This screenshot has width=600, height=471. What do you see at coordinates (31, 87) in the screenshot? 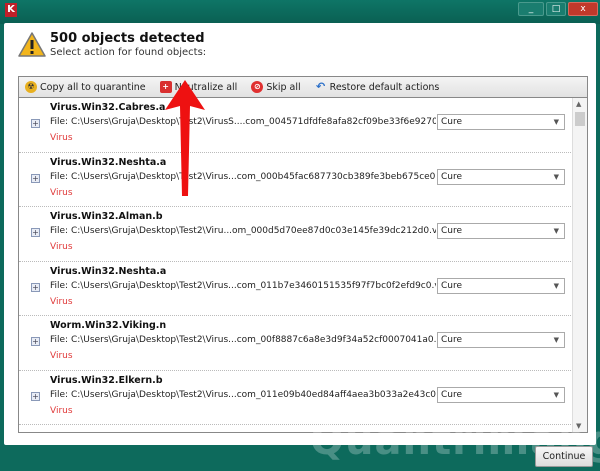
I see `radiation-icon: ☢` at bounding box center [31, 87].